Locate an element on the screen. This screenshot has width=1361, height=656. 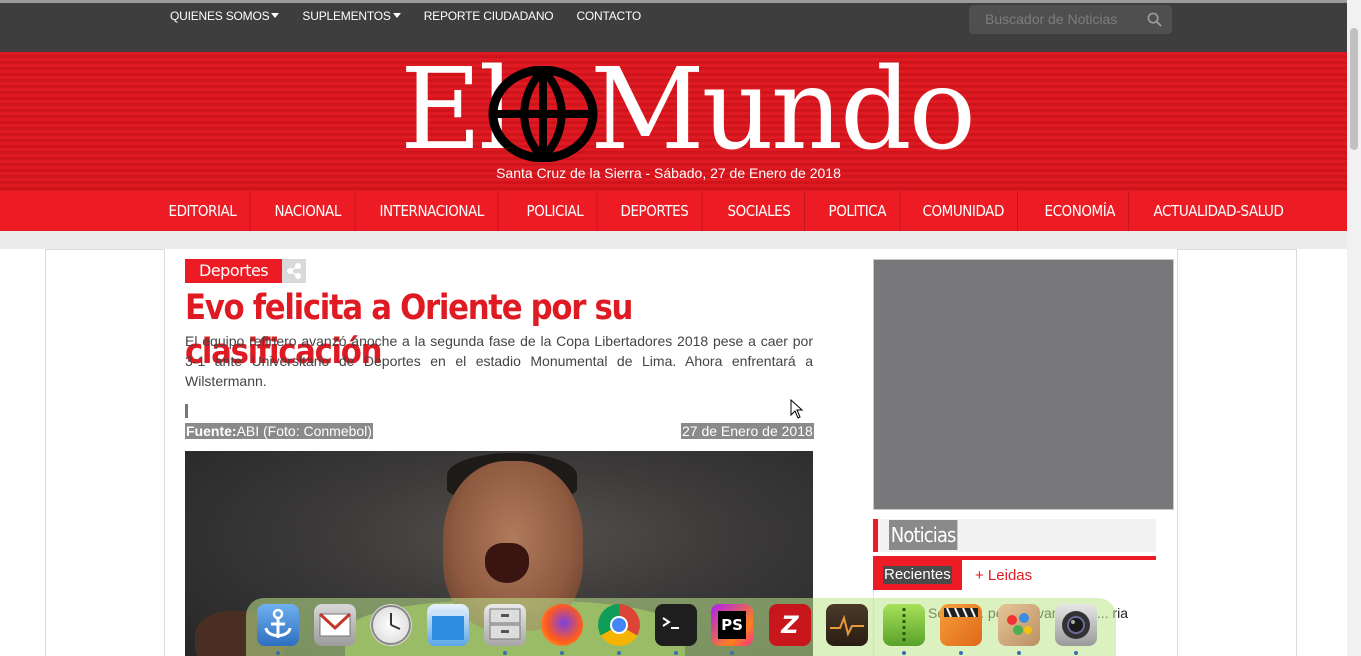
nav-internacional: INTERNACIONAL is located at coordinates (432, 211).